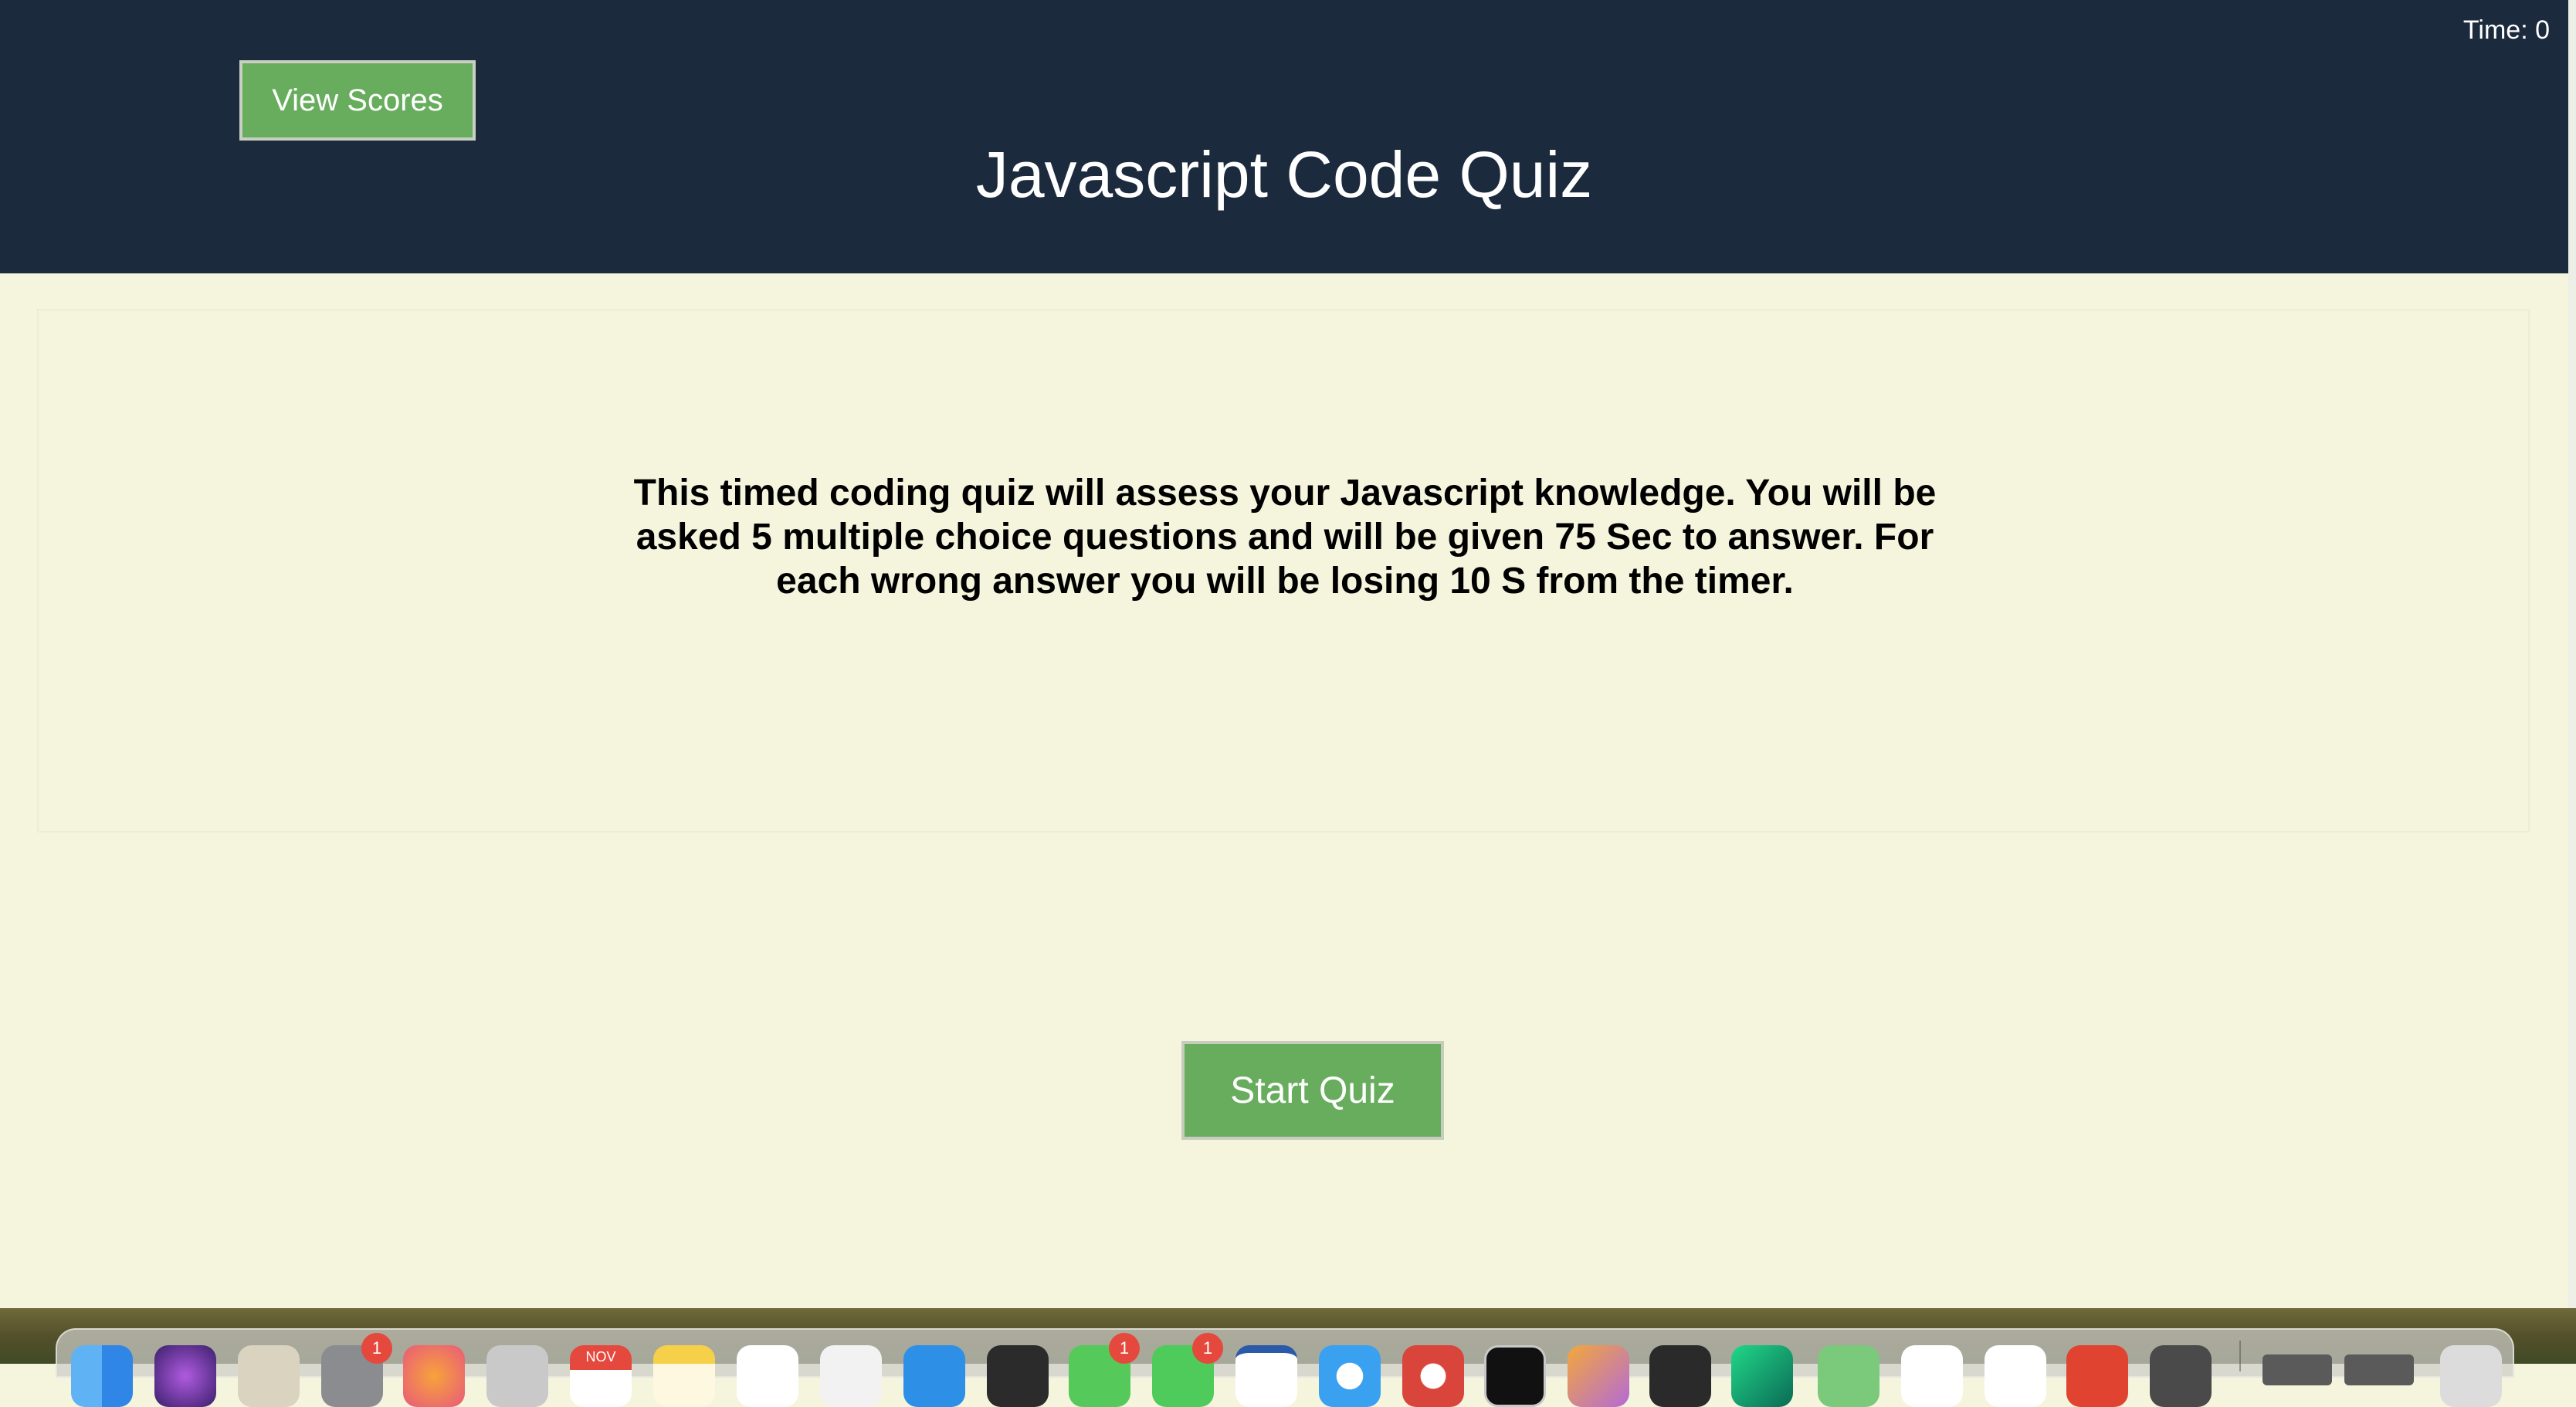  I want to click on freeform-icon, so click(851, 1376).